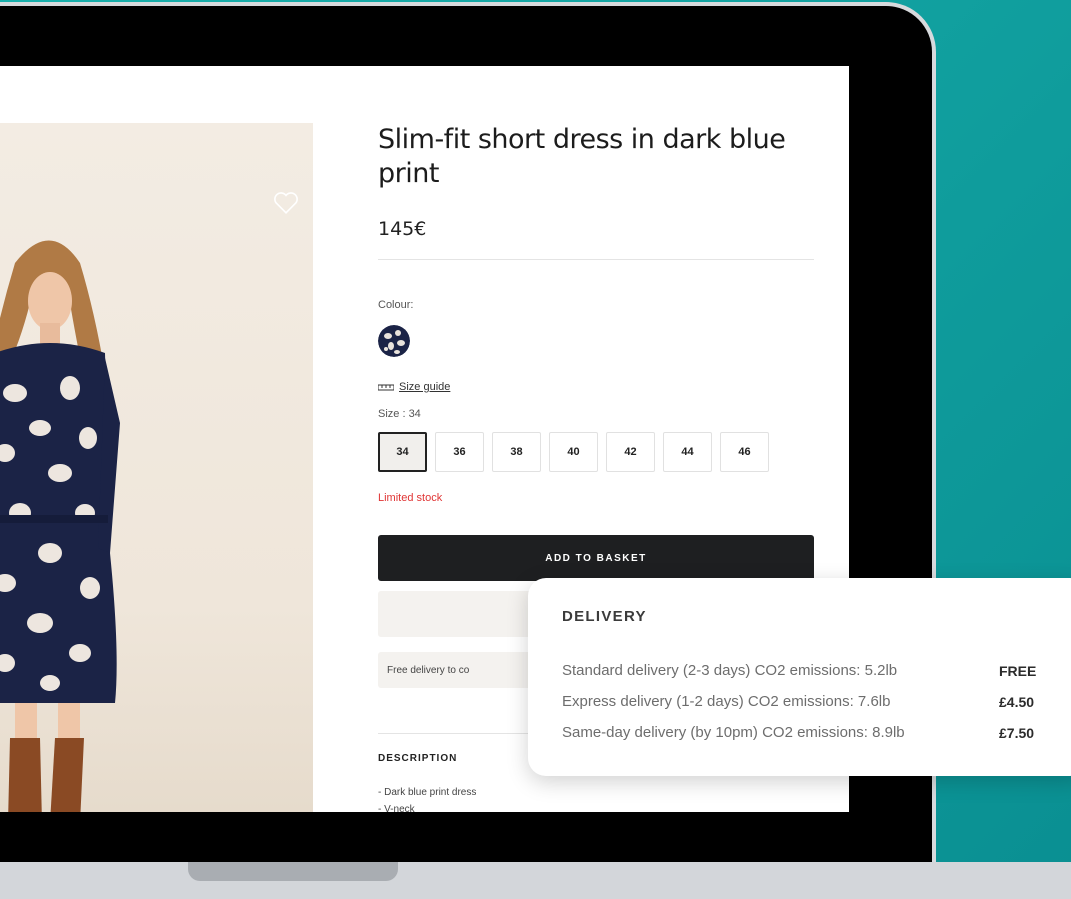 The height and width of the screenshot is (899, 1071). What do you see at coordinates (396, 305) in the screenshot?
I see `colour-label: Colour:` at bounding box center [396, 305].